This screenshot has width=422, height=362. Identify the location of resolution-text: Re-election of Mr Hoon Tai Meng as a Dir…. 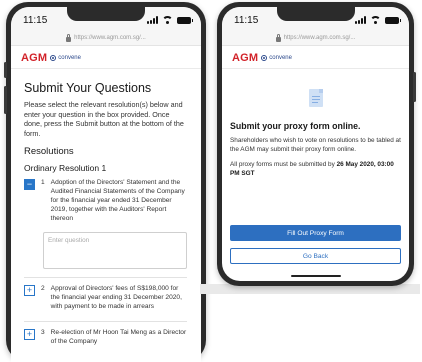
(118, 336).